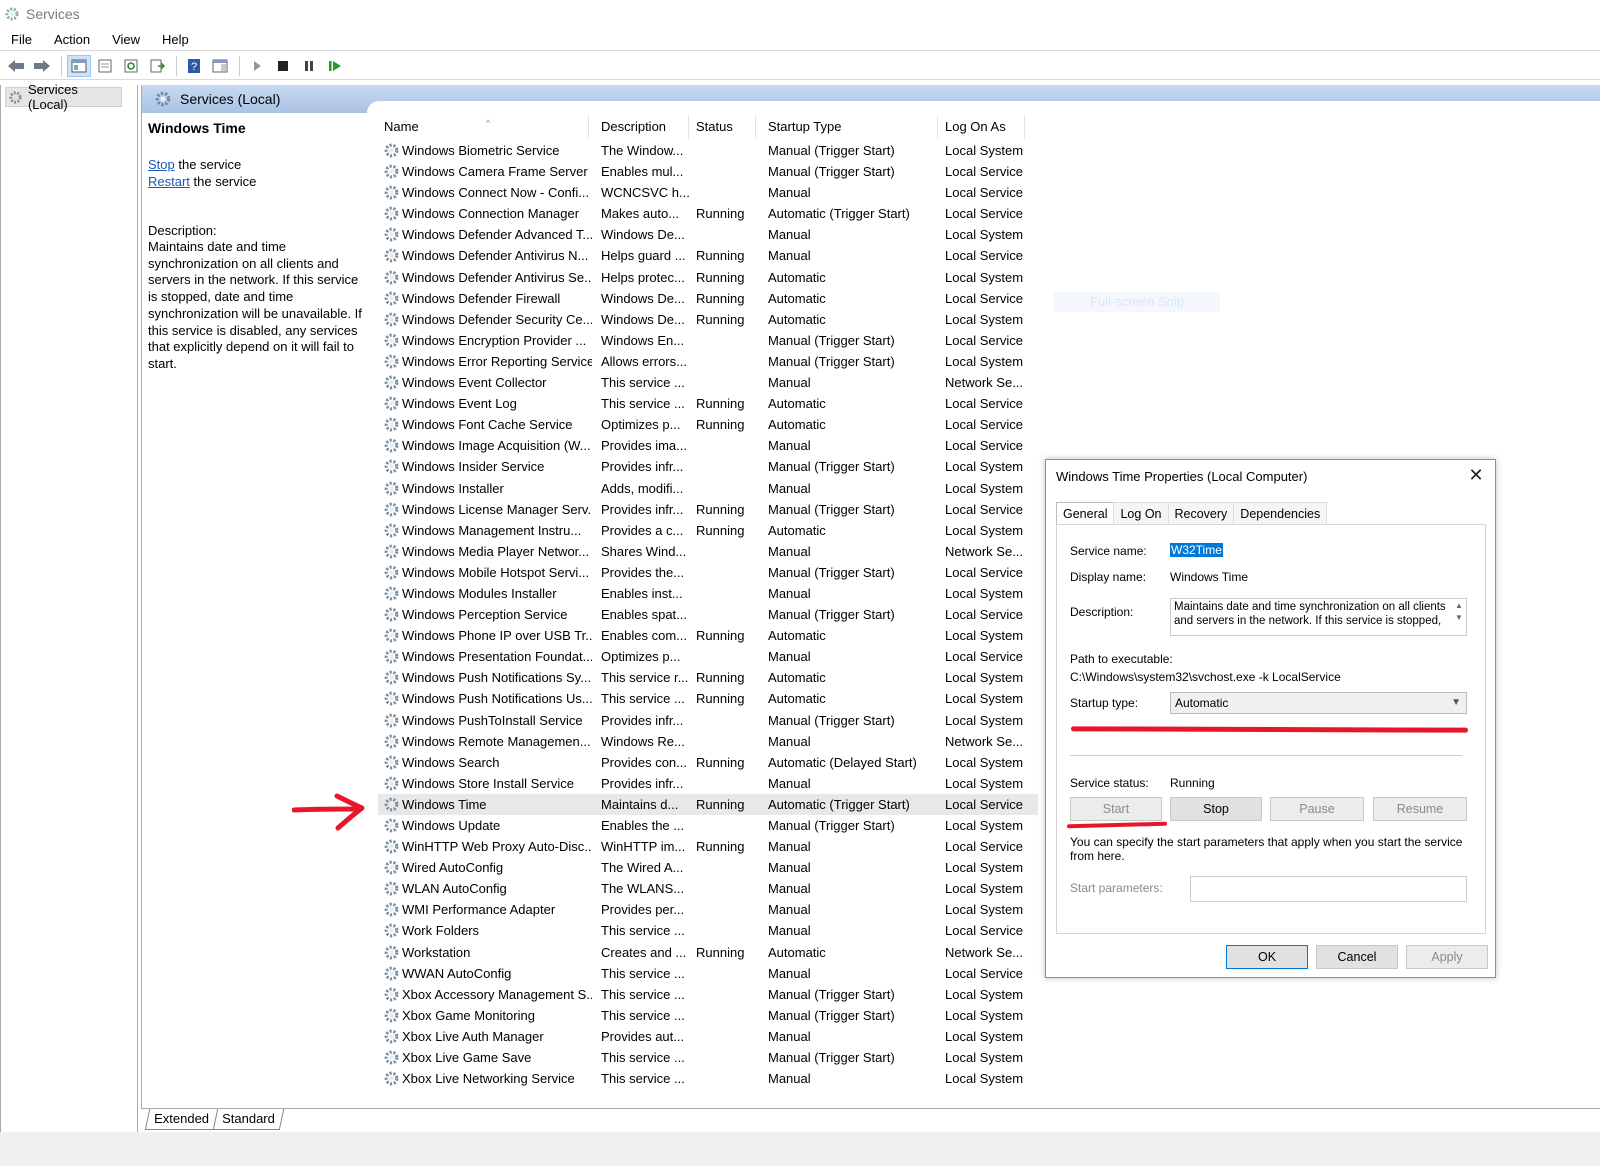  Describe the element at coordinates (984, 593) in the screenshot. I see `service-log-on-as: Local System` at that location.